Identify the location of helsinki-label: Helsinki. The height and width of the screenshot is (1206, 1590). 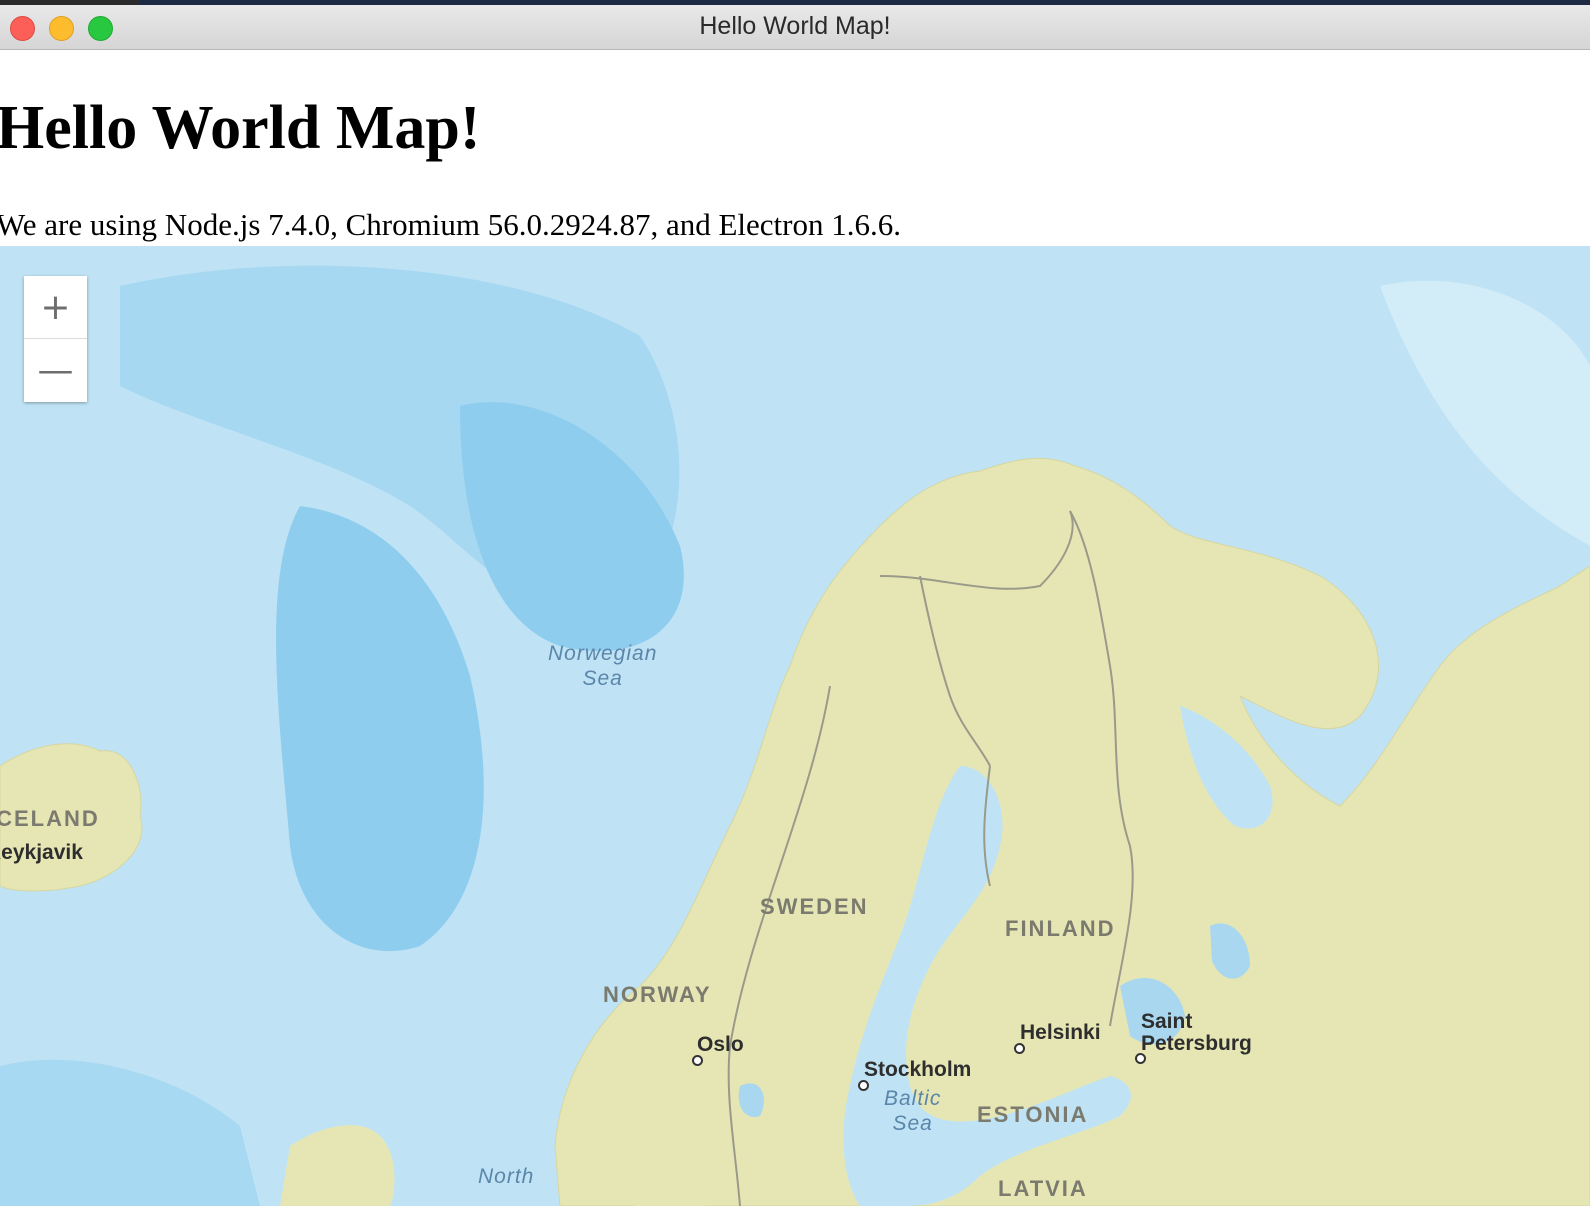
(1060, 1032).